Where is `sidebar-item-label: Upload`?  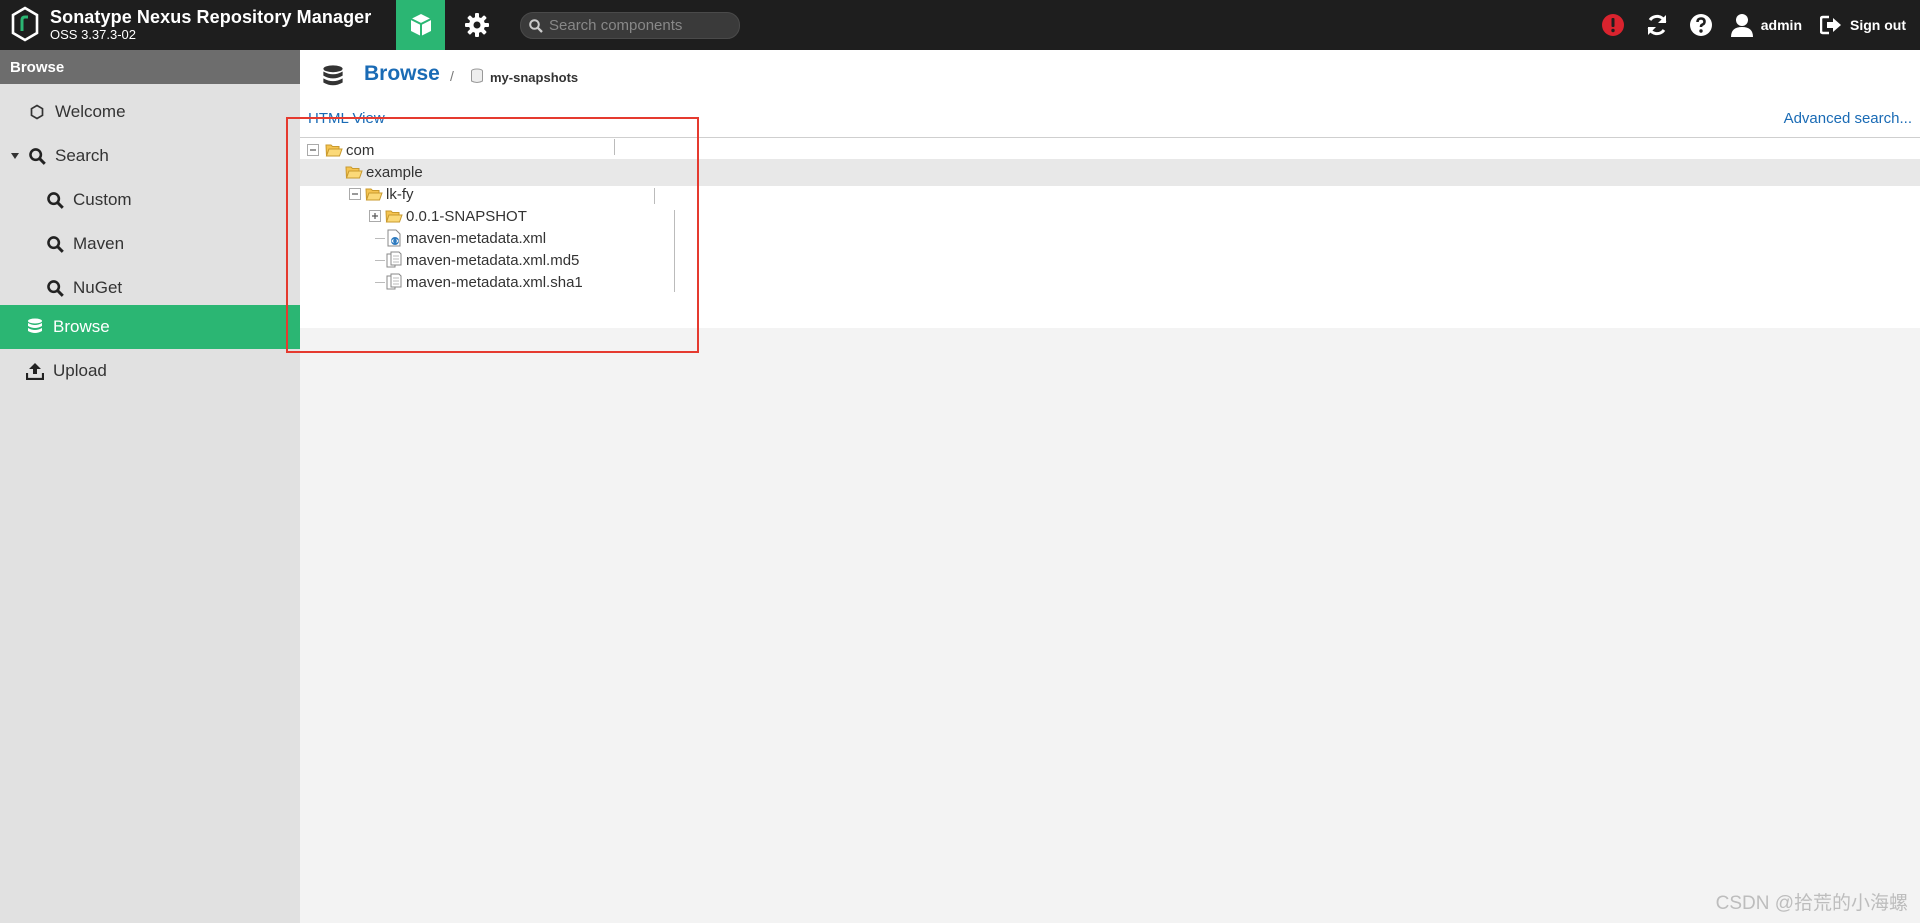 sidebar-item-label: Upload is located at coordinates (80, 370).